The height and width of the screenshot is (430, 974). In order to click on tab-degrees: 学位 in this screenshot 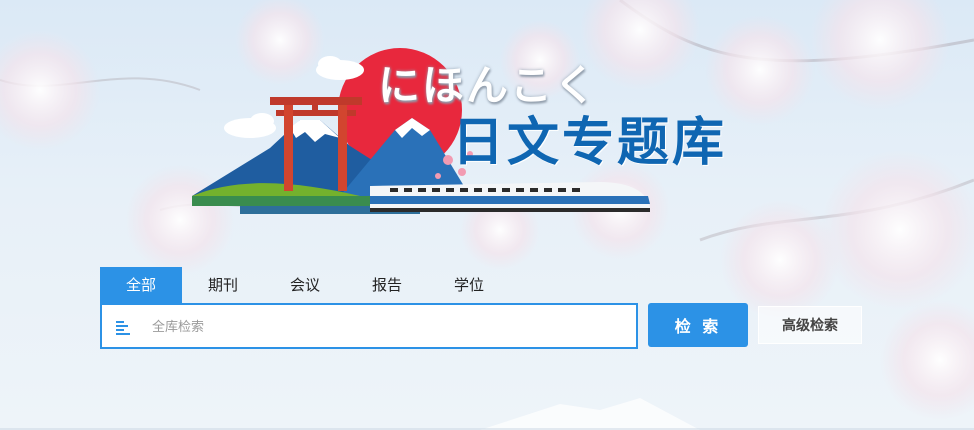, I will do `click(469, 285)`.